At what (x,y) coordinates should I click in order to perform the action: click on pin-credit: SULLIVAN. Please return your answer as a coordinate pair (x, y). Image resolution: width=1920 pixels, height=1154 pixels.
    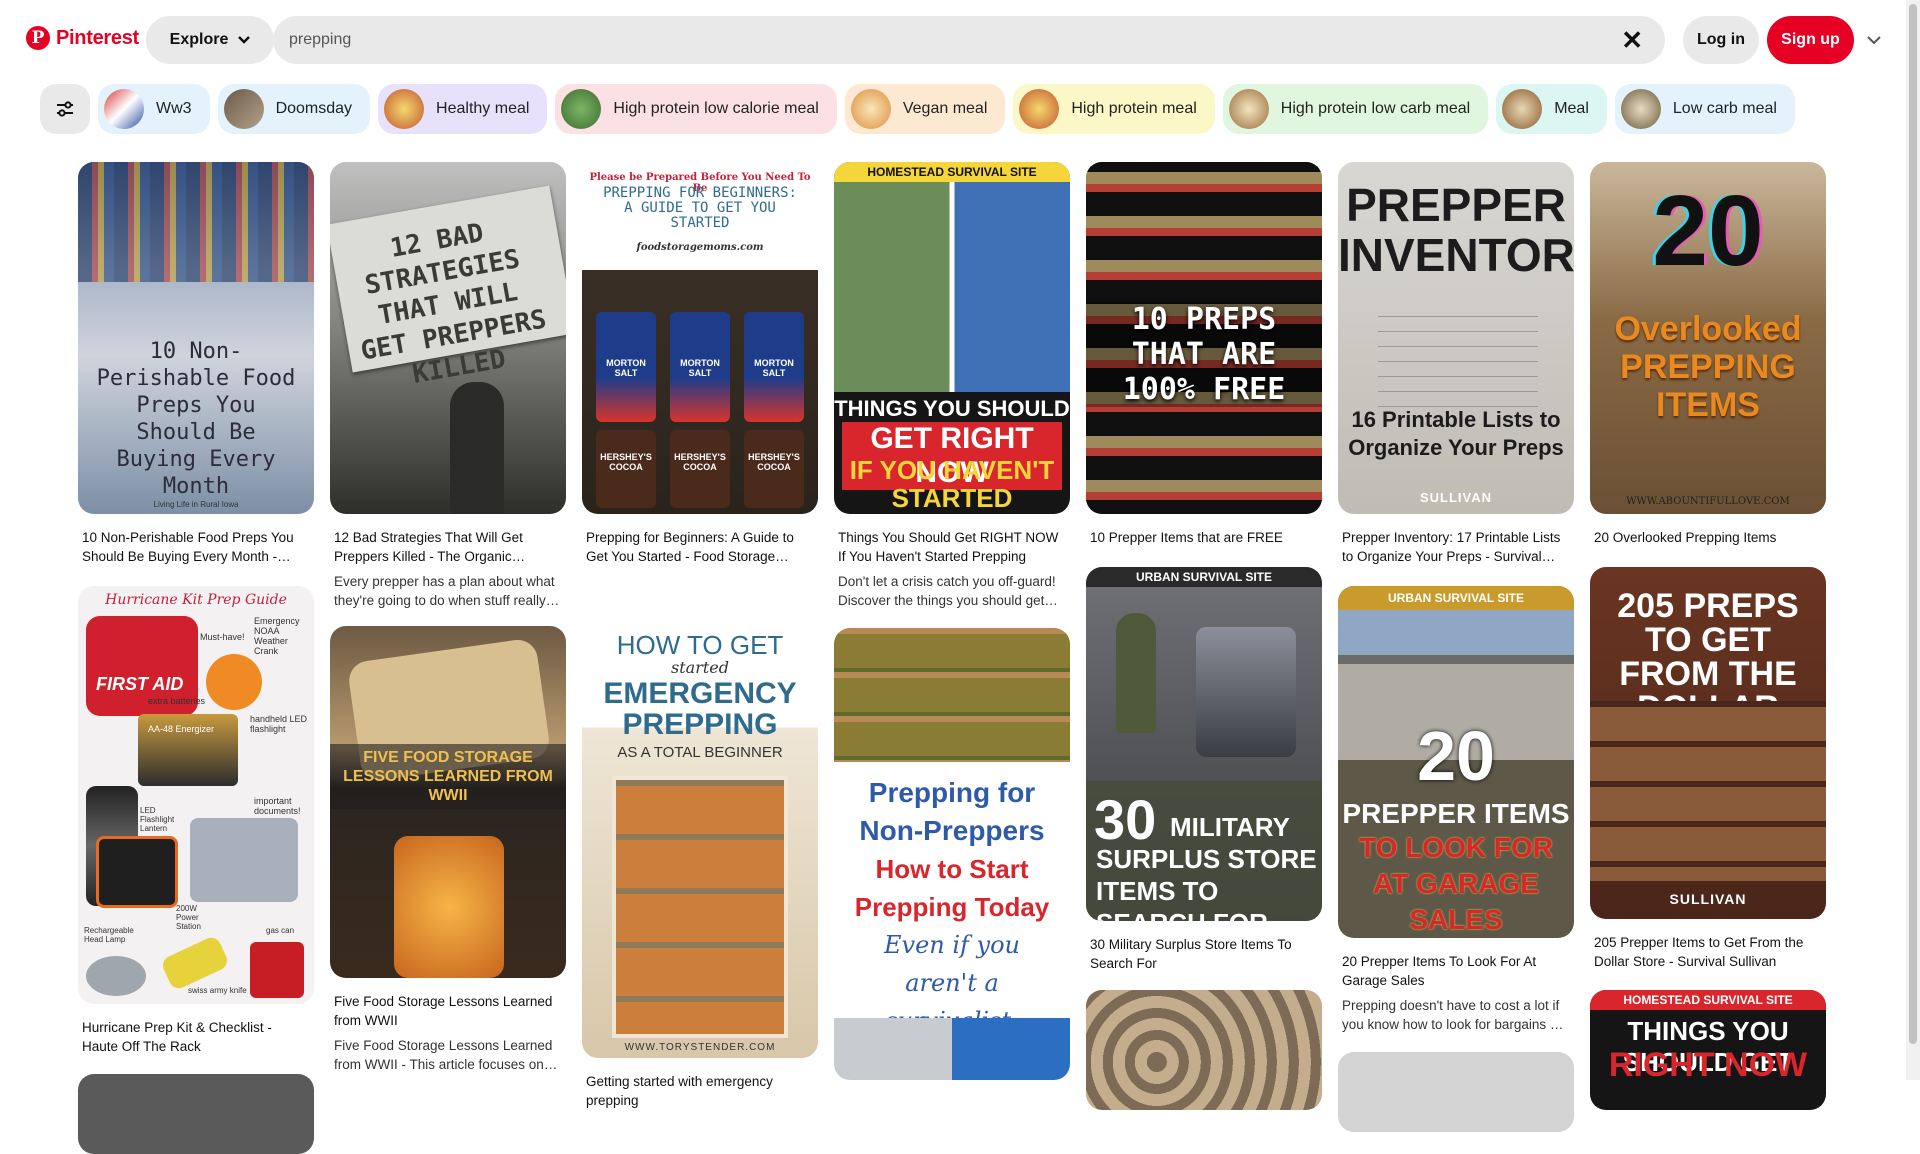
    Looking at the image, I should click on (1708, 899).